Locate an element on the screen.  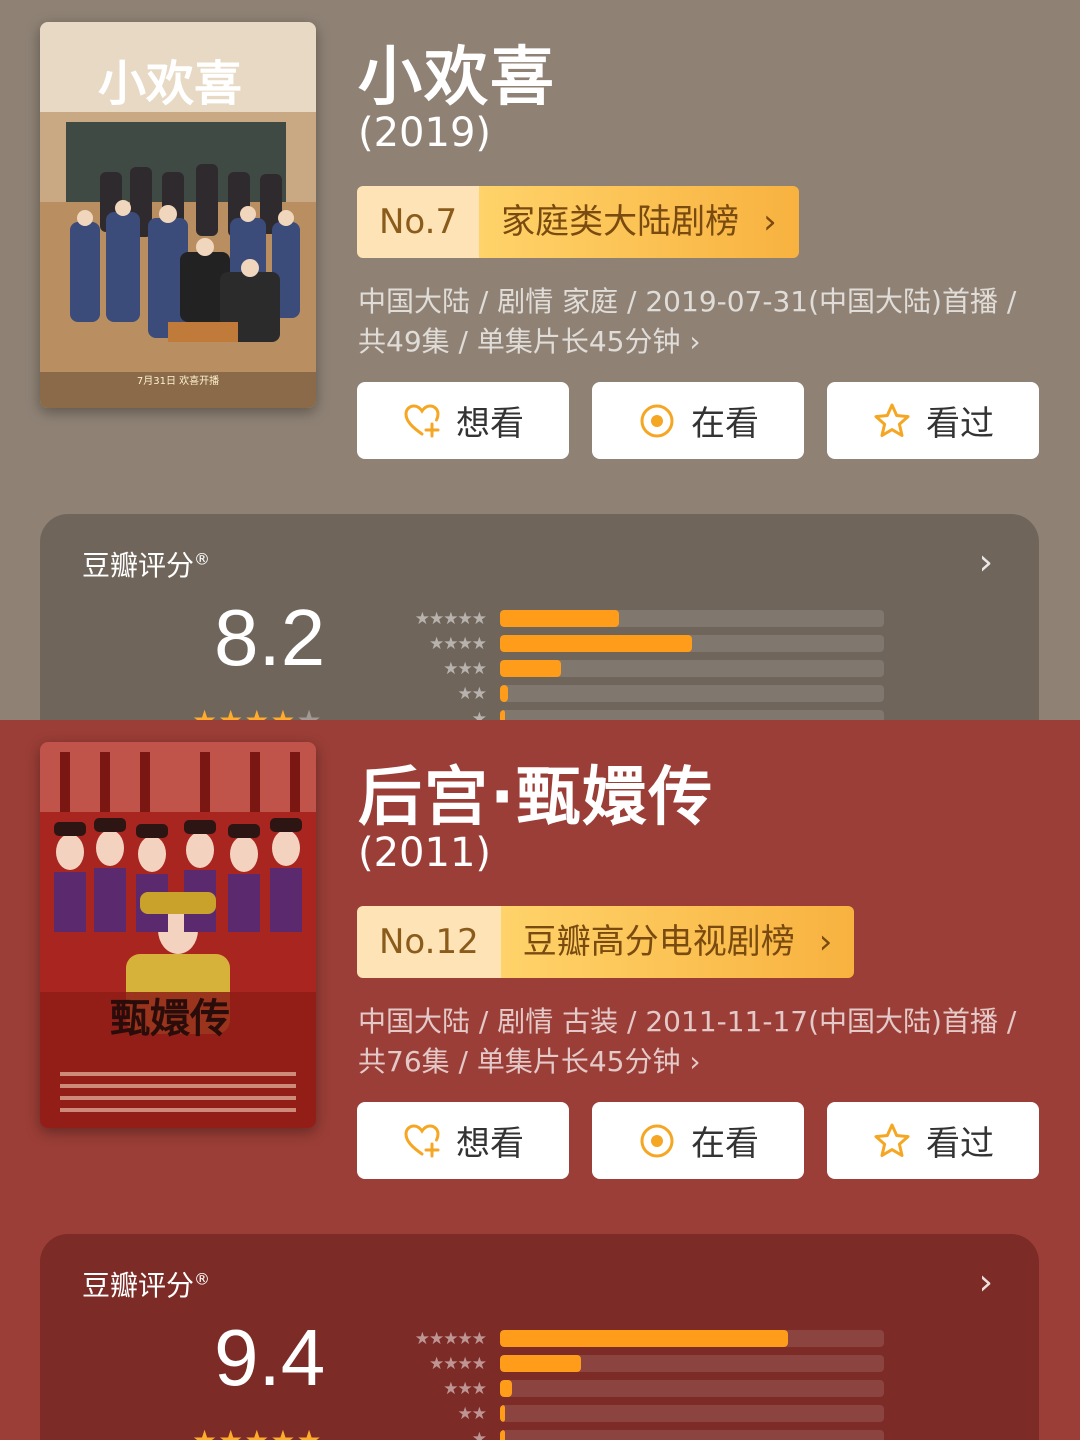
rank-list-name: 家庭类大陆剧榜 is located at coordinates (620, 222).